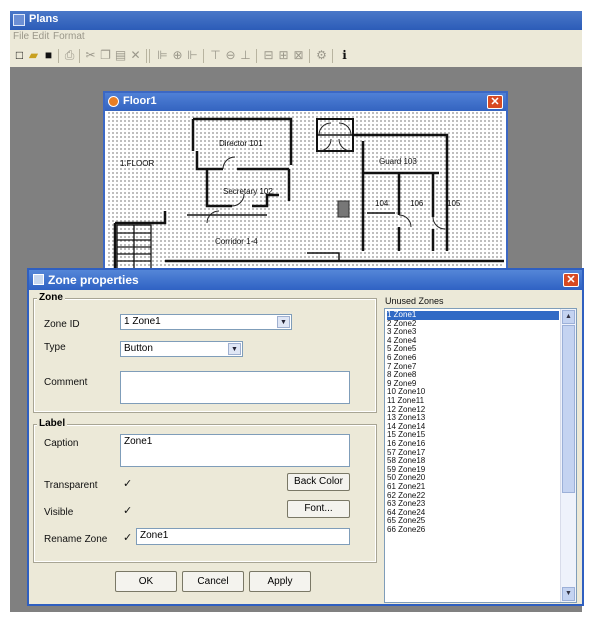 This screenshot has height=625, width=598. I want to click on room-label-secretary: Secretary 102, so click(248, 191).